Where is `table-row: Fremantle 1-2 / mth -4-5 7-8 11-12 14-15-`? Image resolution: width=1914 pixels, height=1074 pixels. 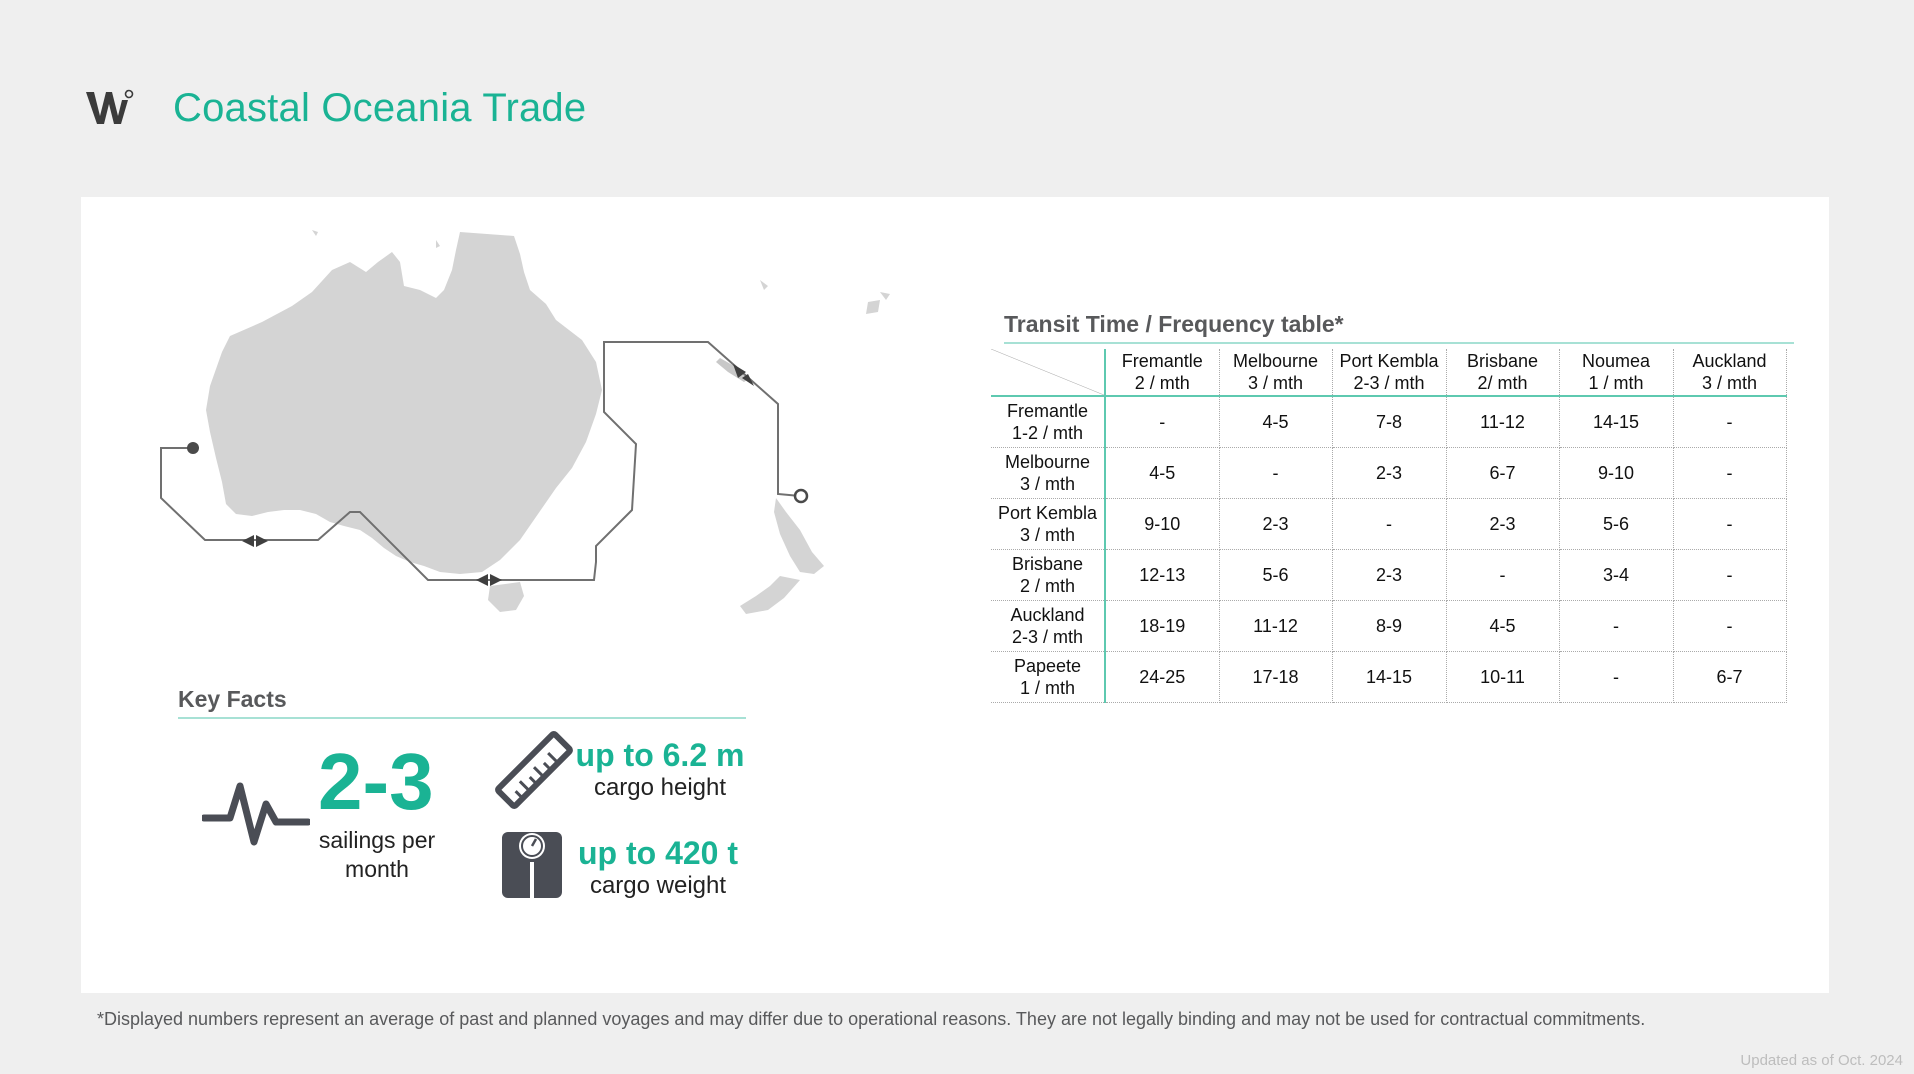 table-row: Fremantle 1-2 / mth -4-5 7-8 11-12 14-15- is located at coordinates (1389, 422).